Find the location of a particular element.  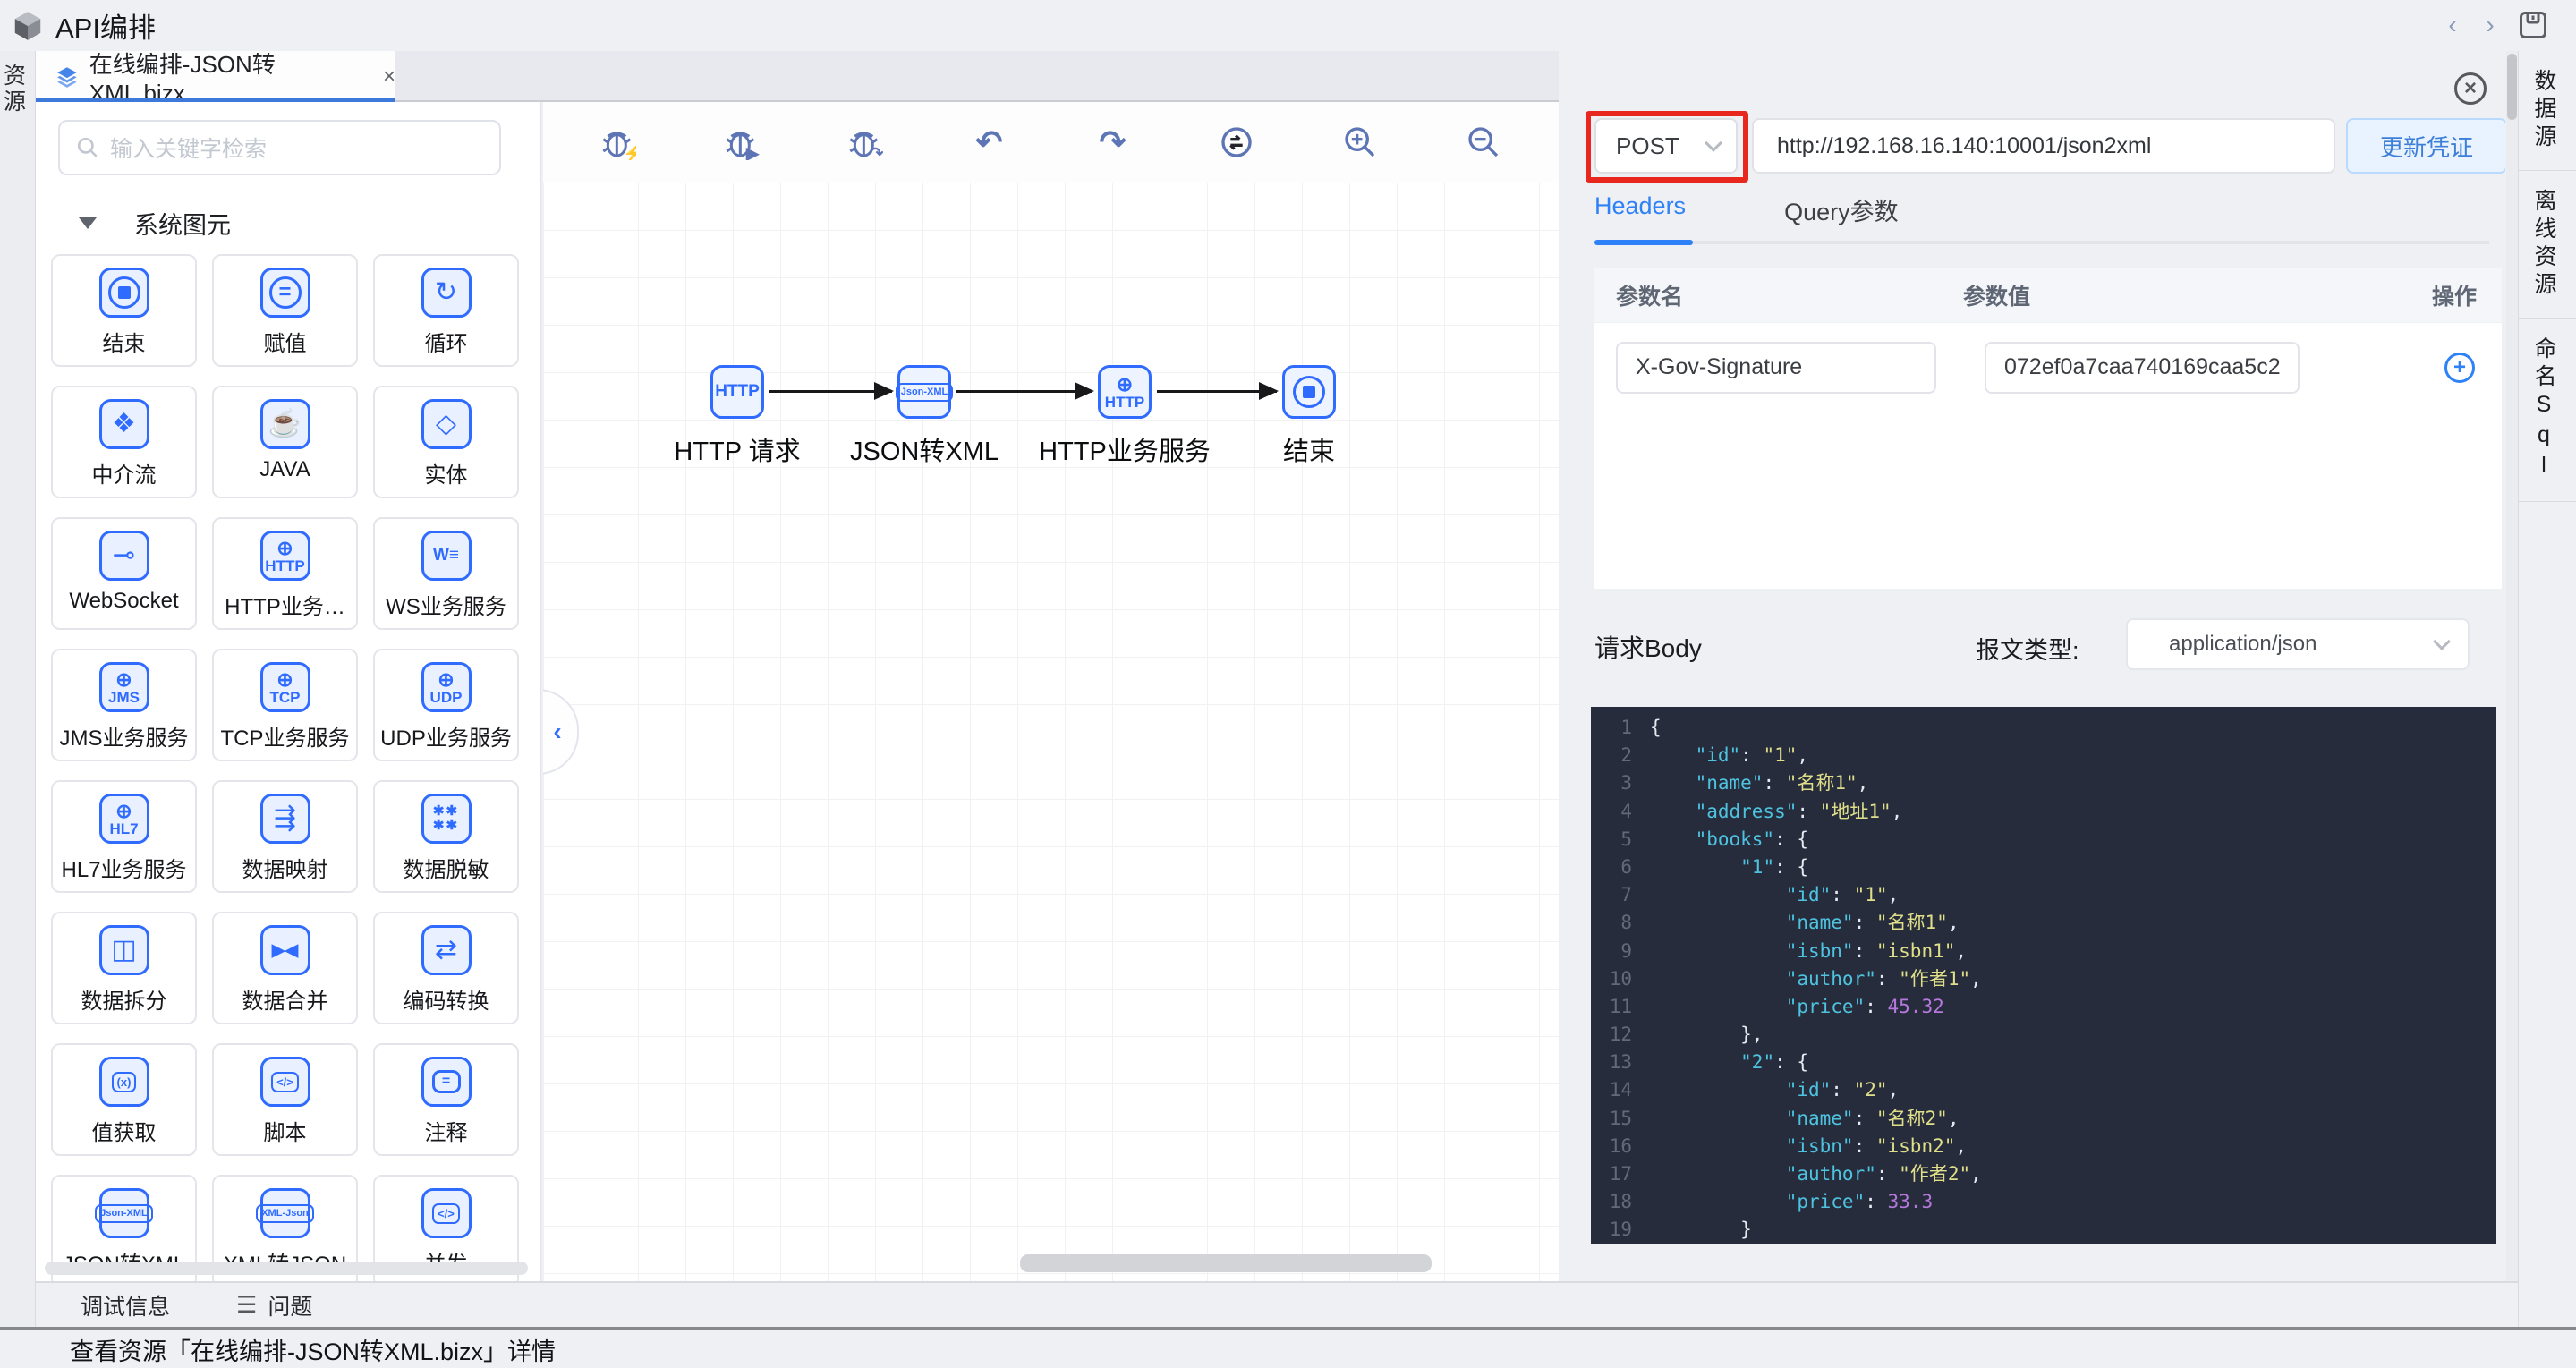

redo-icon: ↷ is located at coordinates (1113, 142).